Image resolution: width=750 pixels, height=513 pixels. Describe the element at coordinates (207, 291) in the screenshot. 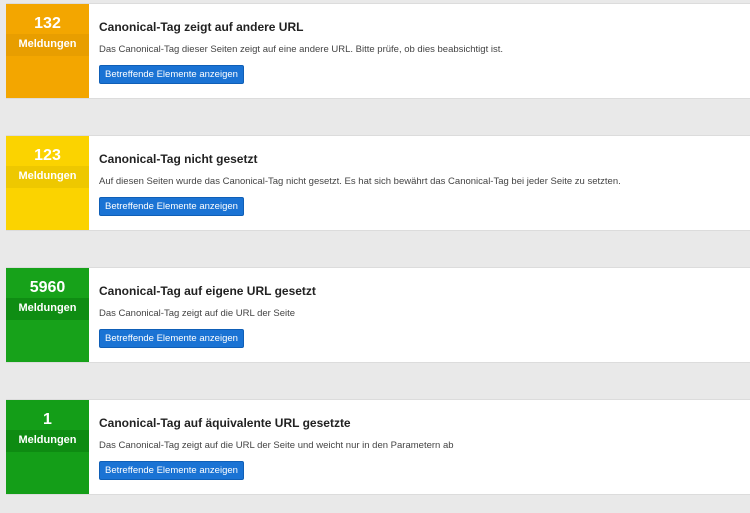

I see `issue-title: Canonical-Tag auf eigene URL gesetzt` at that location.